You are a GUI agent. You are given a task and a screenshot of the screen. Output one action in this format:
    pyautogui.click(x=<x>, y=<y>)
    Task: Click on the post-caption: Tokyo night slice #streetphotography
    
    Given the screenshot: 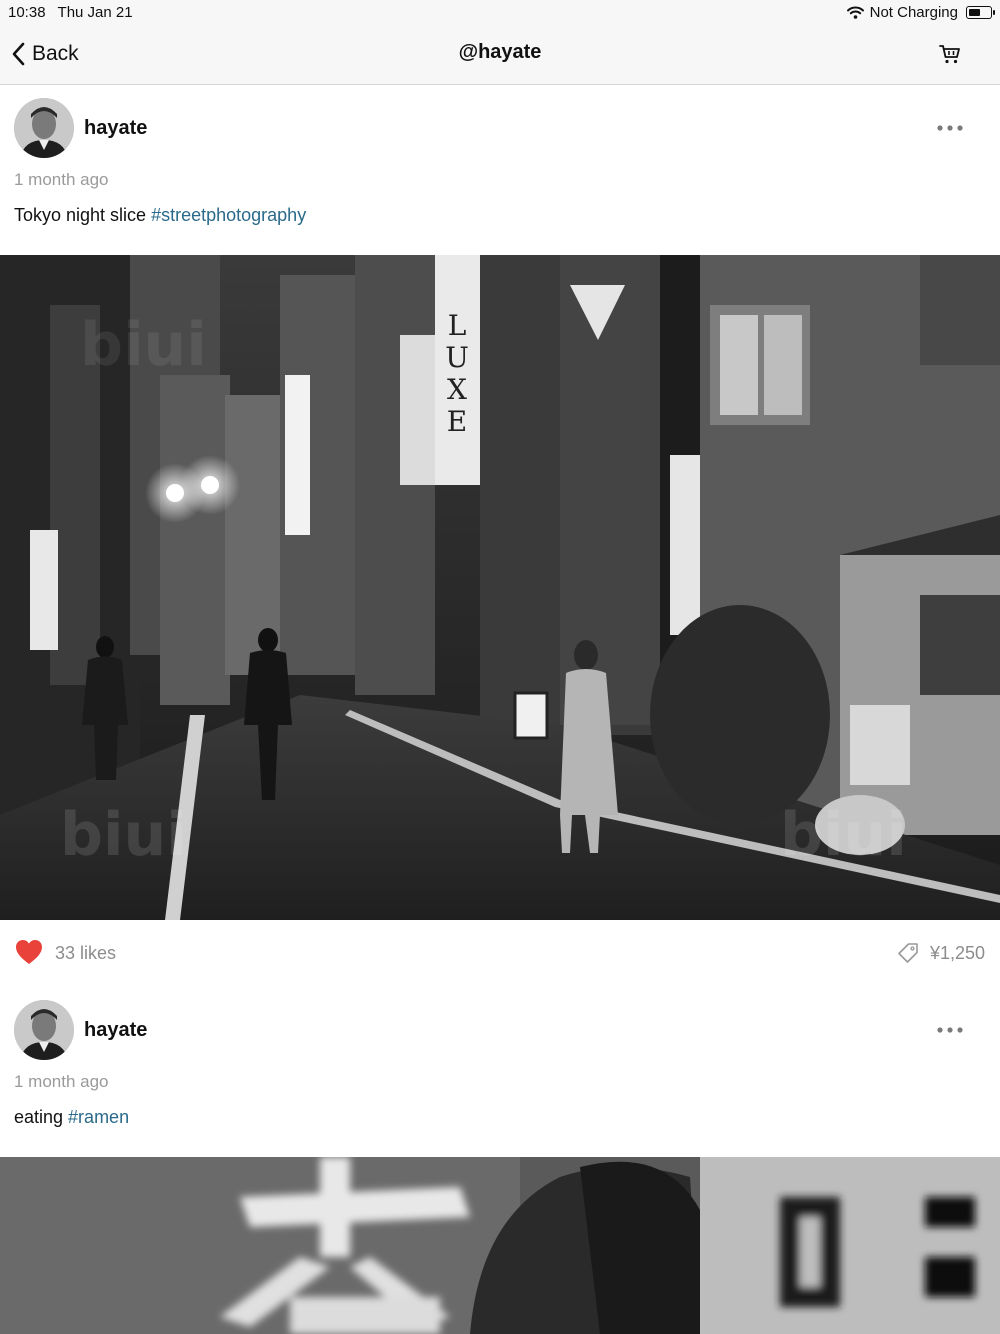 What is the action you would take?
    pyautogui.click(x=160, y=215)
    